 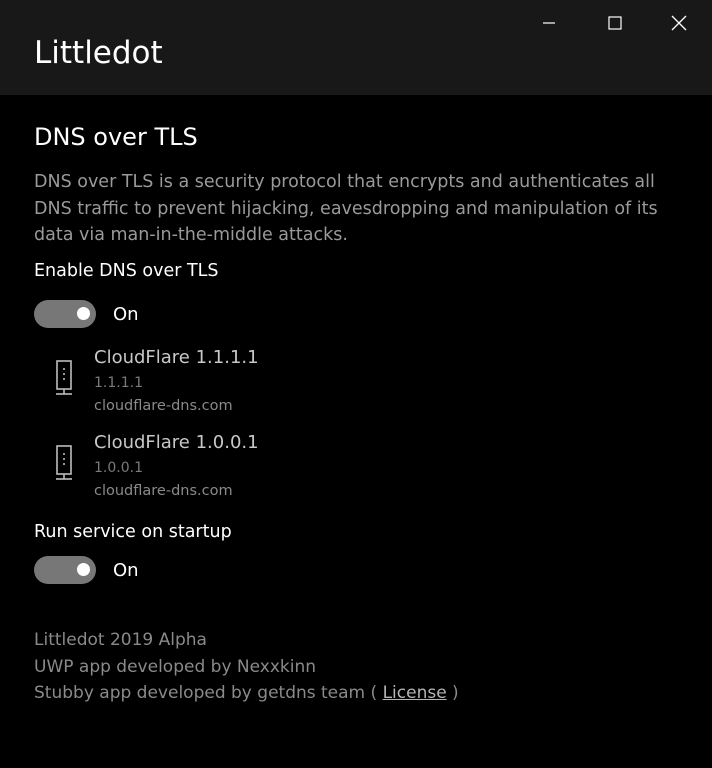 I want to click on minimize-icon, so click(x=549, y=23).